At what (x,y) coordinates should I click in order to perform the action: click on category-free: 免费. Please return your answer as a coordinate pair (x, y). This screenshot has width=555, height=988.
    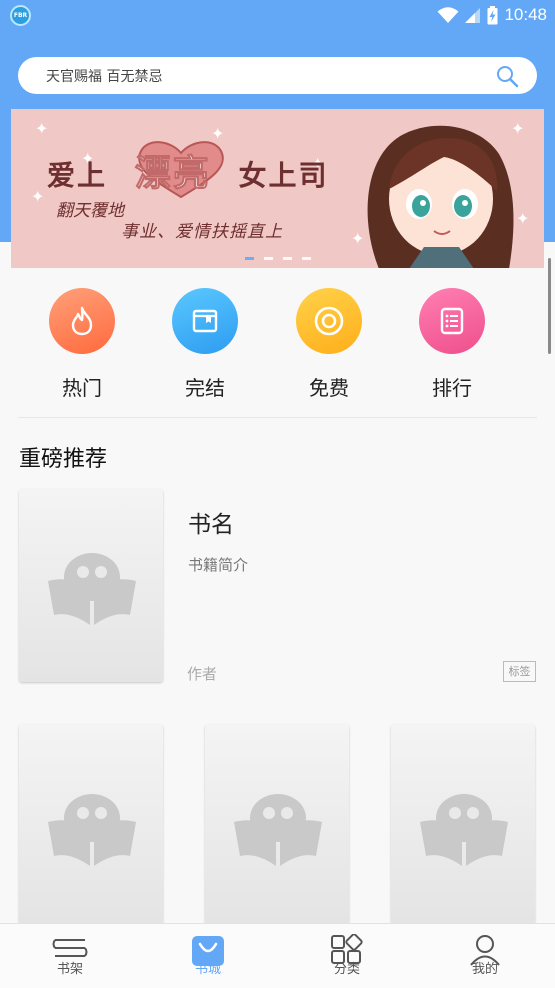
    Looking at the image, I should click on (329, 344).